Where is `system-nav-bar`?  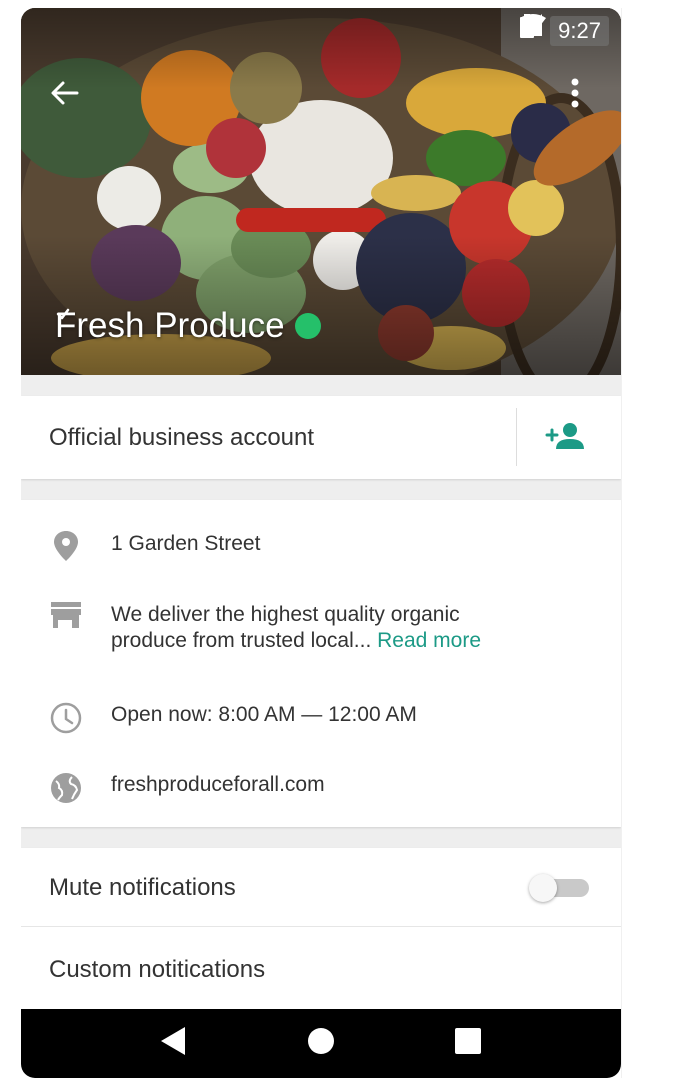
system-nav-bar is located at coordinates (321, 1043).